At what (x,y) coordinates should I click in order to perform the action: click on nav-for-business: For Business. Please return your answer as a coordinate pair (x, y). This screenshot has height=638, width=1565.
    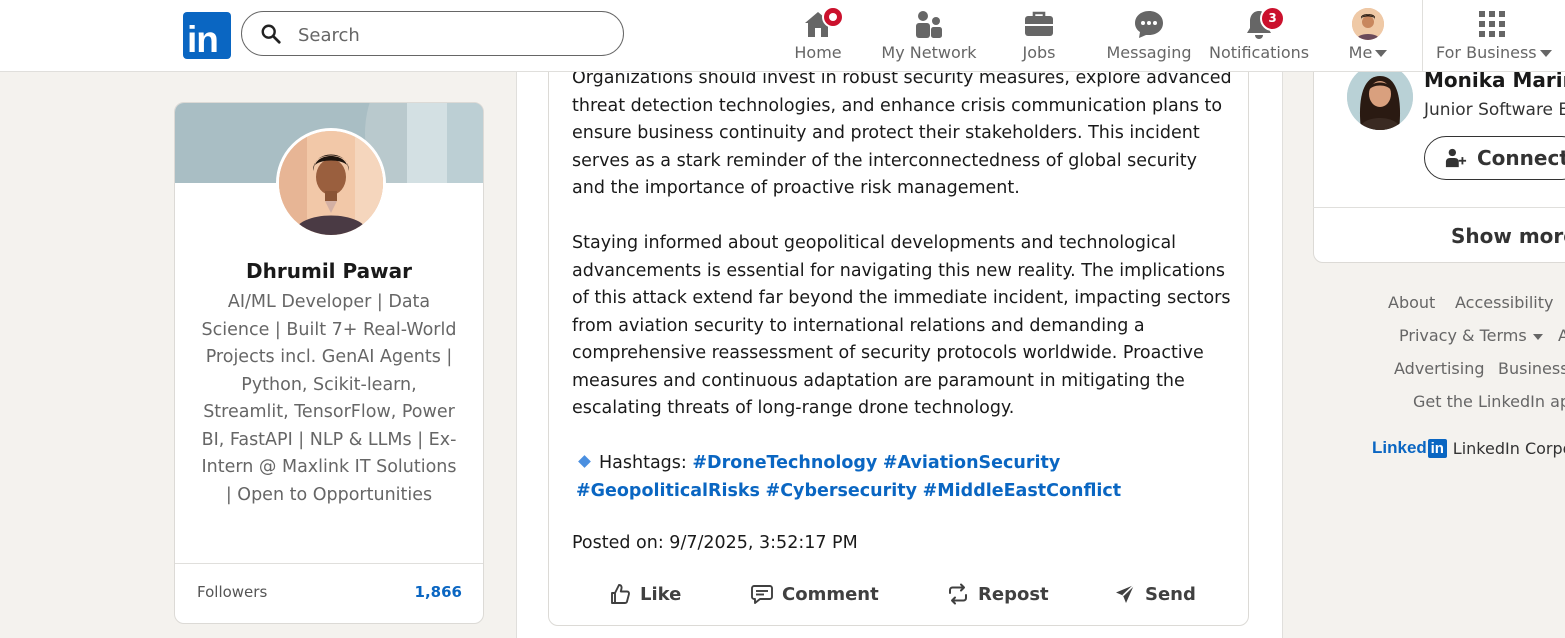
    Looking at the image, I should click on (1494, 36).